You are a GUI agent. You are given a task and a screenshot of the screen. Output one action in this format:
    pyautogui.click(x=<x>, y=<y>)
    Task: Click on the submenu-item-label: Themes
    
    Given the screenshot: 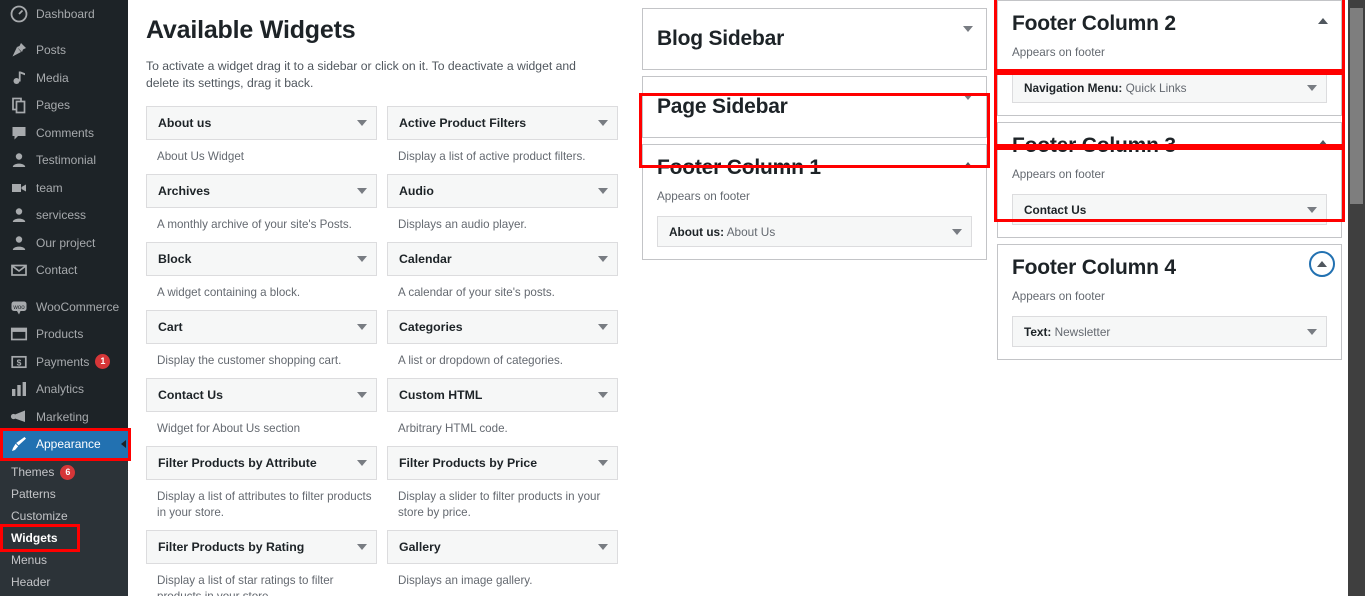 What is the action you would take?
    pyautogui.click(x=33, y=472)
    